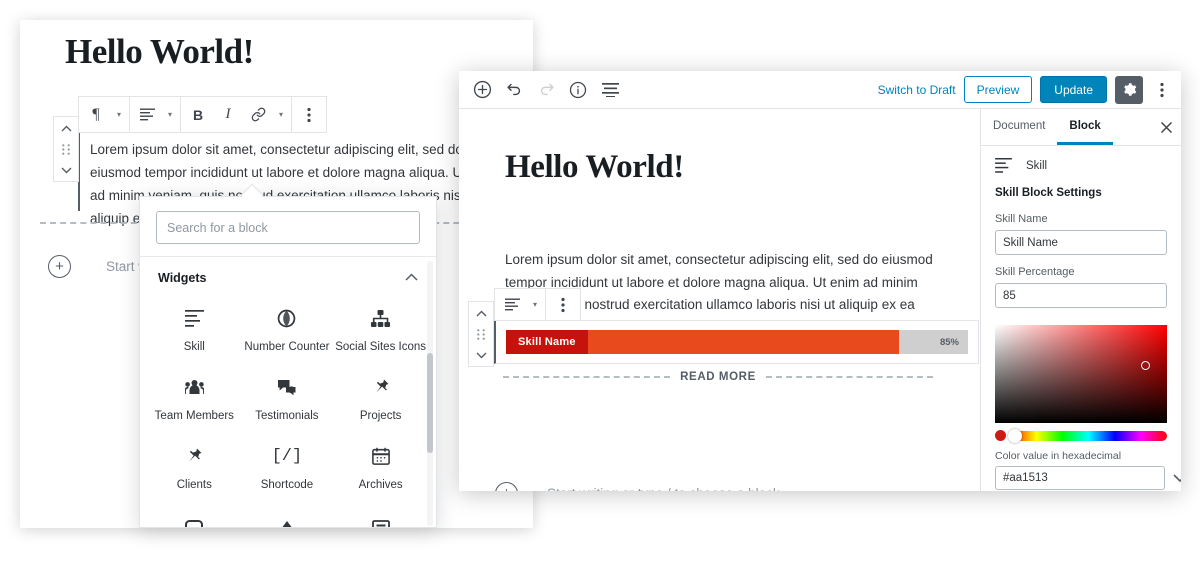 This screenshot has width=1200, height=569. I want to click on inserter-item-number-counter: Number Counter, so click(287, 329).